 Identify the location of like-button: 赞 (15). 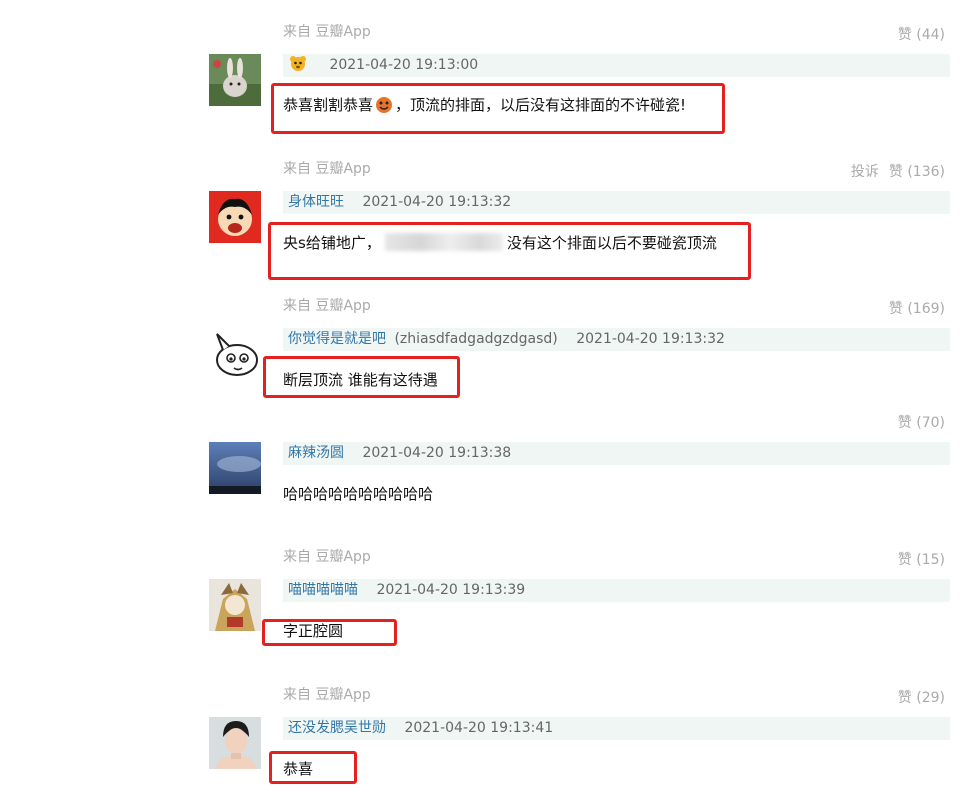
(921, 560).